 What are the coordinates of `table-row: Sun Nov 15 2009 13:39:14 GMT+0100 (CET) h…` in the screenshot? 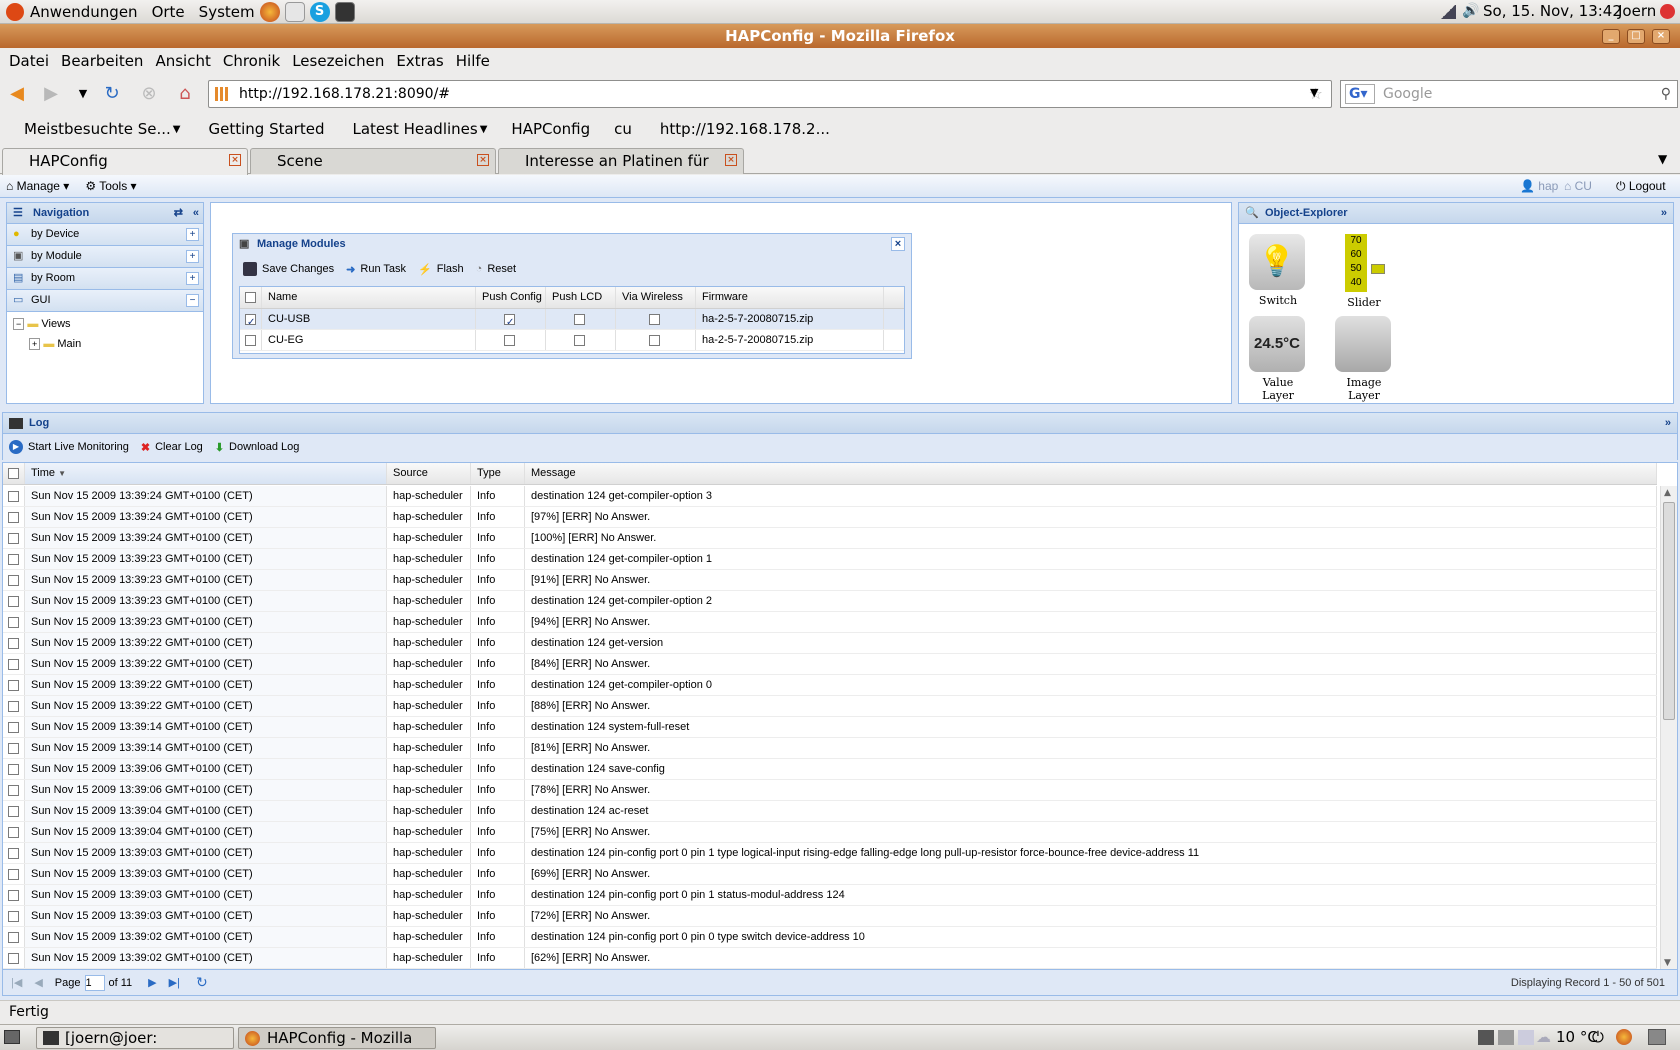 It's located at (830, 748).